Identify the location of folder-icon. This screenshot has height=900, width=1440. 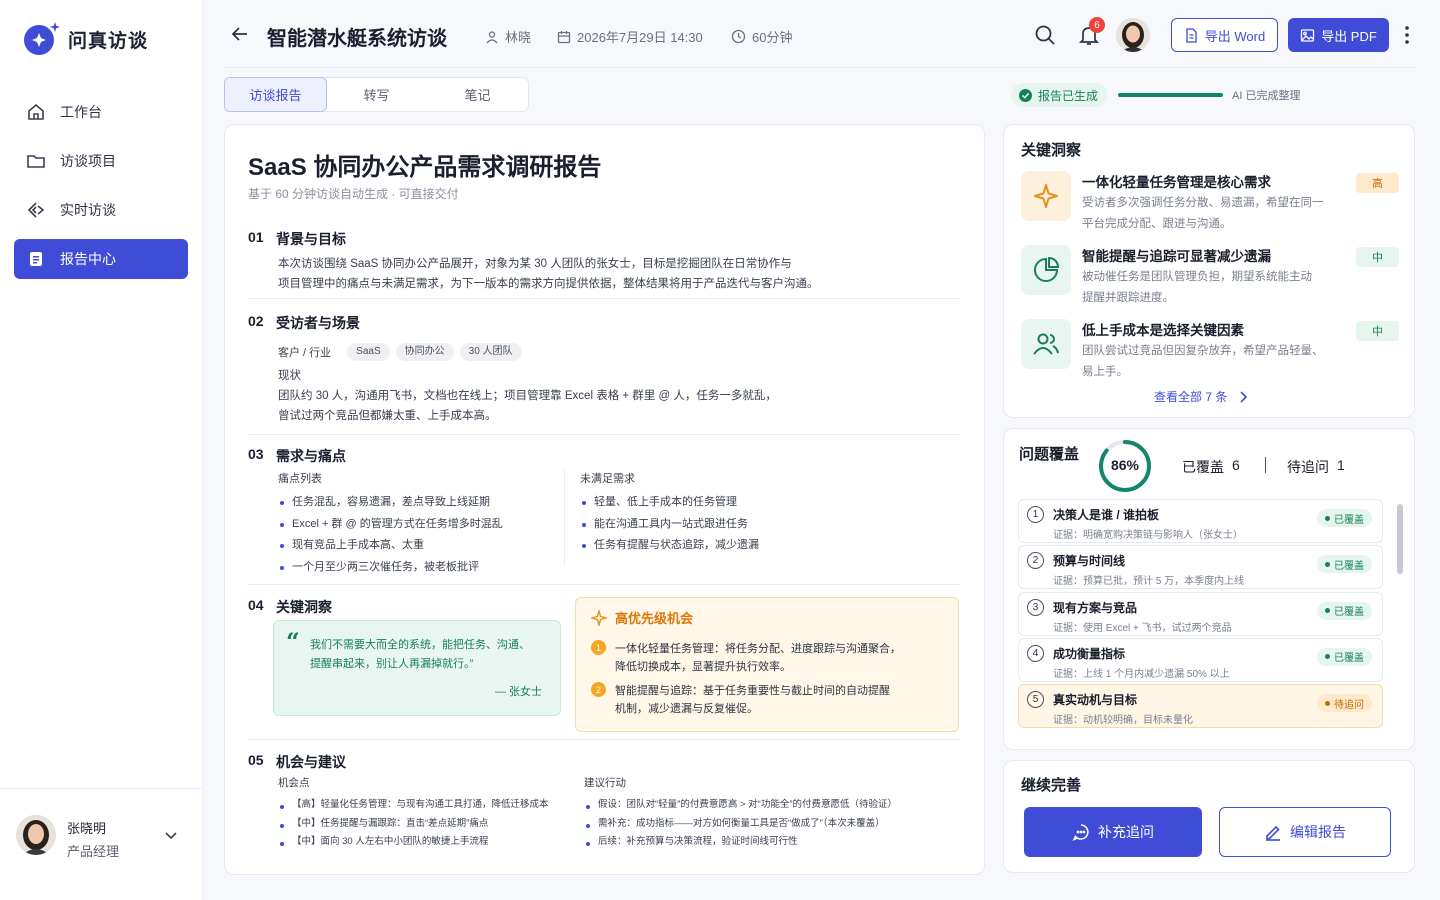
(36, 161).